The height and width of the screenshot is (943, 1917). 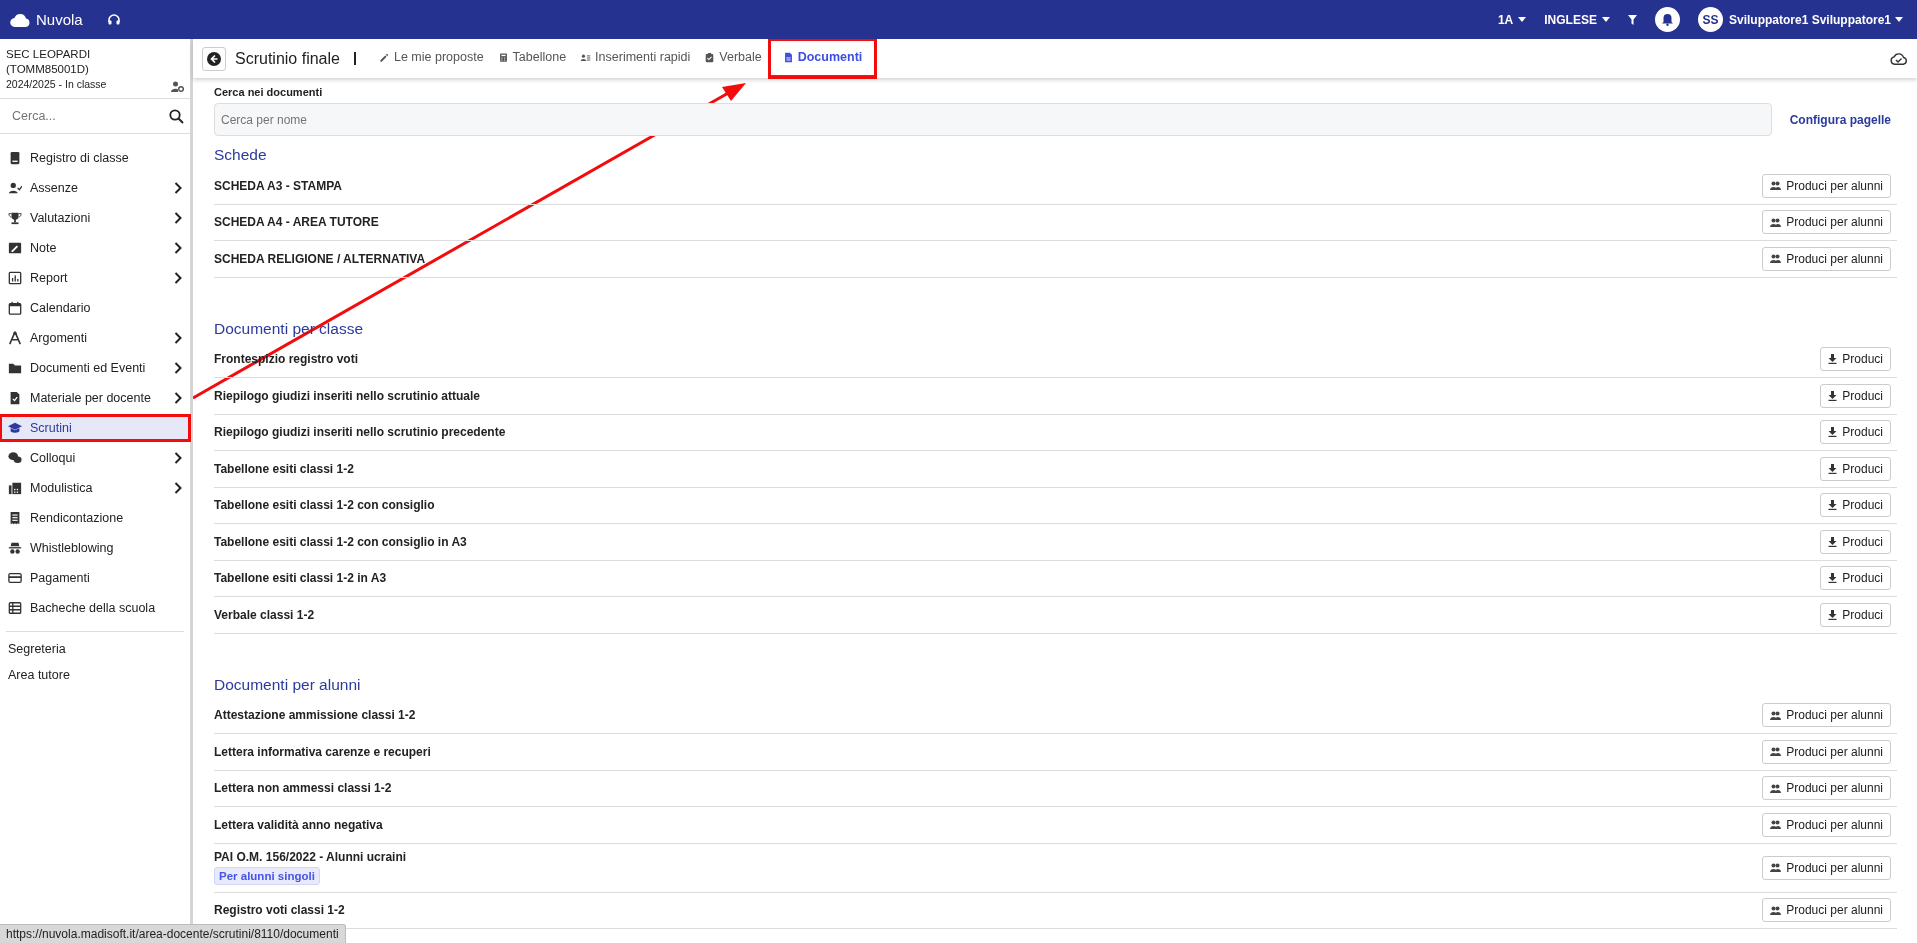 What do you see at coordinates (320, 258) in the screenshot?
I see `document-name: SCHEDA RELIGIONE / ALTERNATIVA` at bounding box center [320, 258].